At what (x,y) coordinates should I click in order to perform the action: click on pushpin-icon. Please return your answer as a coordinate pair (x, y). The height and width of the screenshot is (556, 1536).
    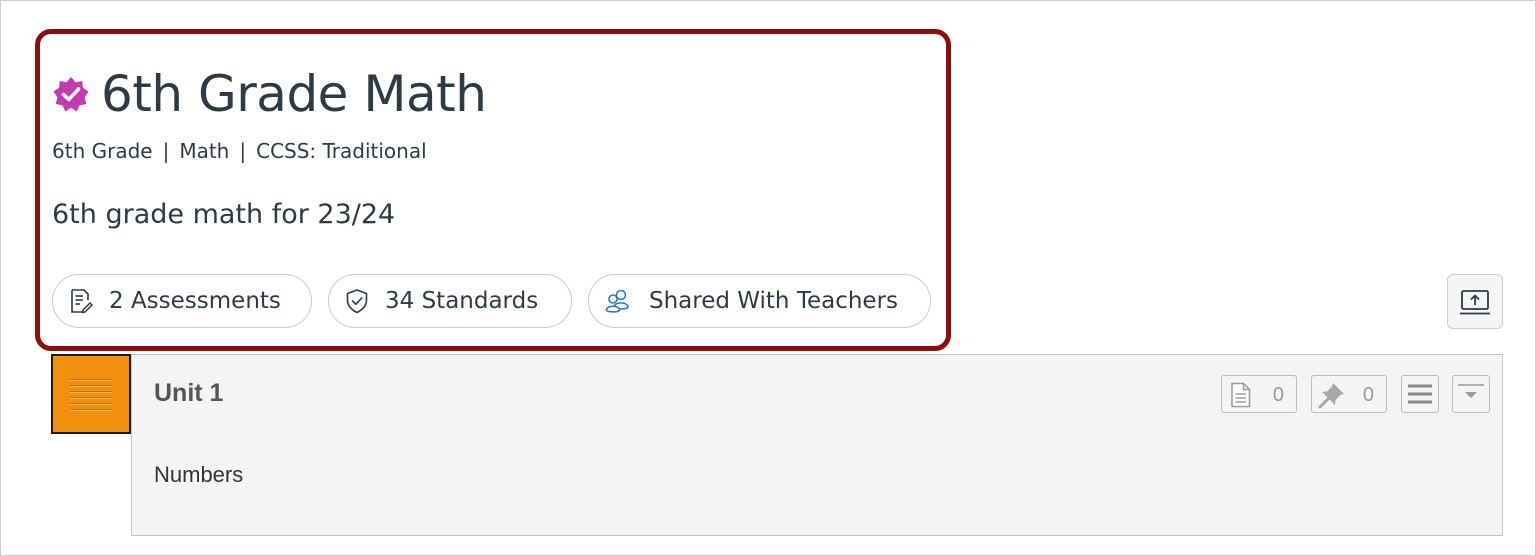
    Looking at the image, I should click on (1331, 396).